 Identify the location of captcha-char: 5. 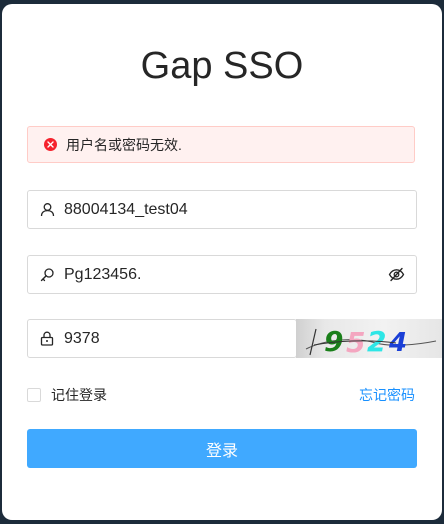
(355, 342).